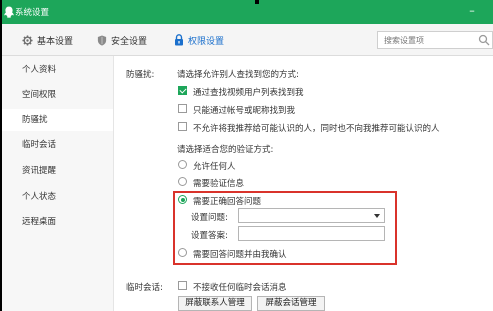 The height and width of the screenshot is (311, 493). Describe the element at coordinates (257, 2) in the screenshot. I see `crop-handle` at that location.